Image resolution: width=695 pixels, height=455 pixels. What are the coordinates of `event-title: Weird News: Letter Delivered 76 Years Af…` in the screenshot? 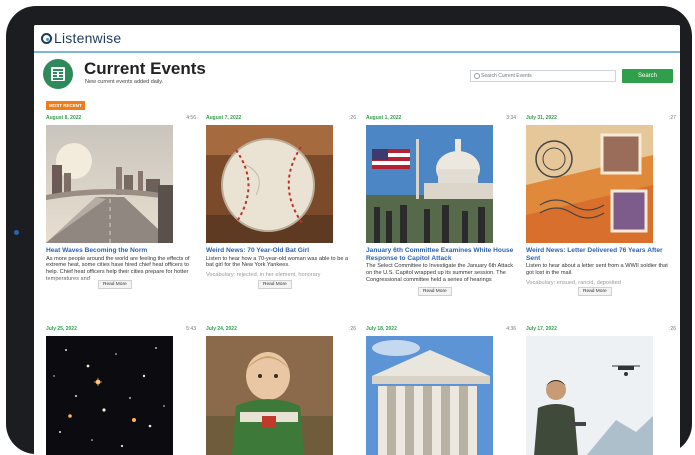 It's located at (600, 254).